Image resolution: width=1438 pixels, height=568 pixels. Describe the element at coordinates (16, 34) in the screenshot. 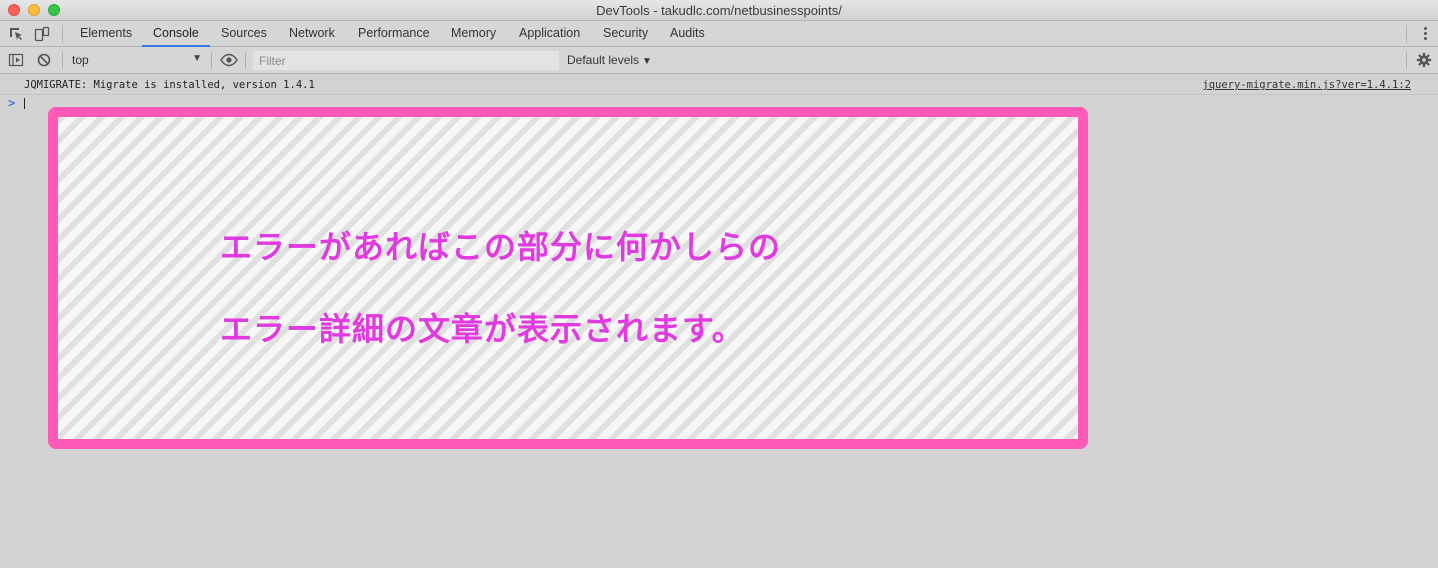

I see `inspect-element-icon` at that location.